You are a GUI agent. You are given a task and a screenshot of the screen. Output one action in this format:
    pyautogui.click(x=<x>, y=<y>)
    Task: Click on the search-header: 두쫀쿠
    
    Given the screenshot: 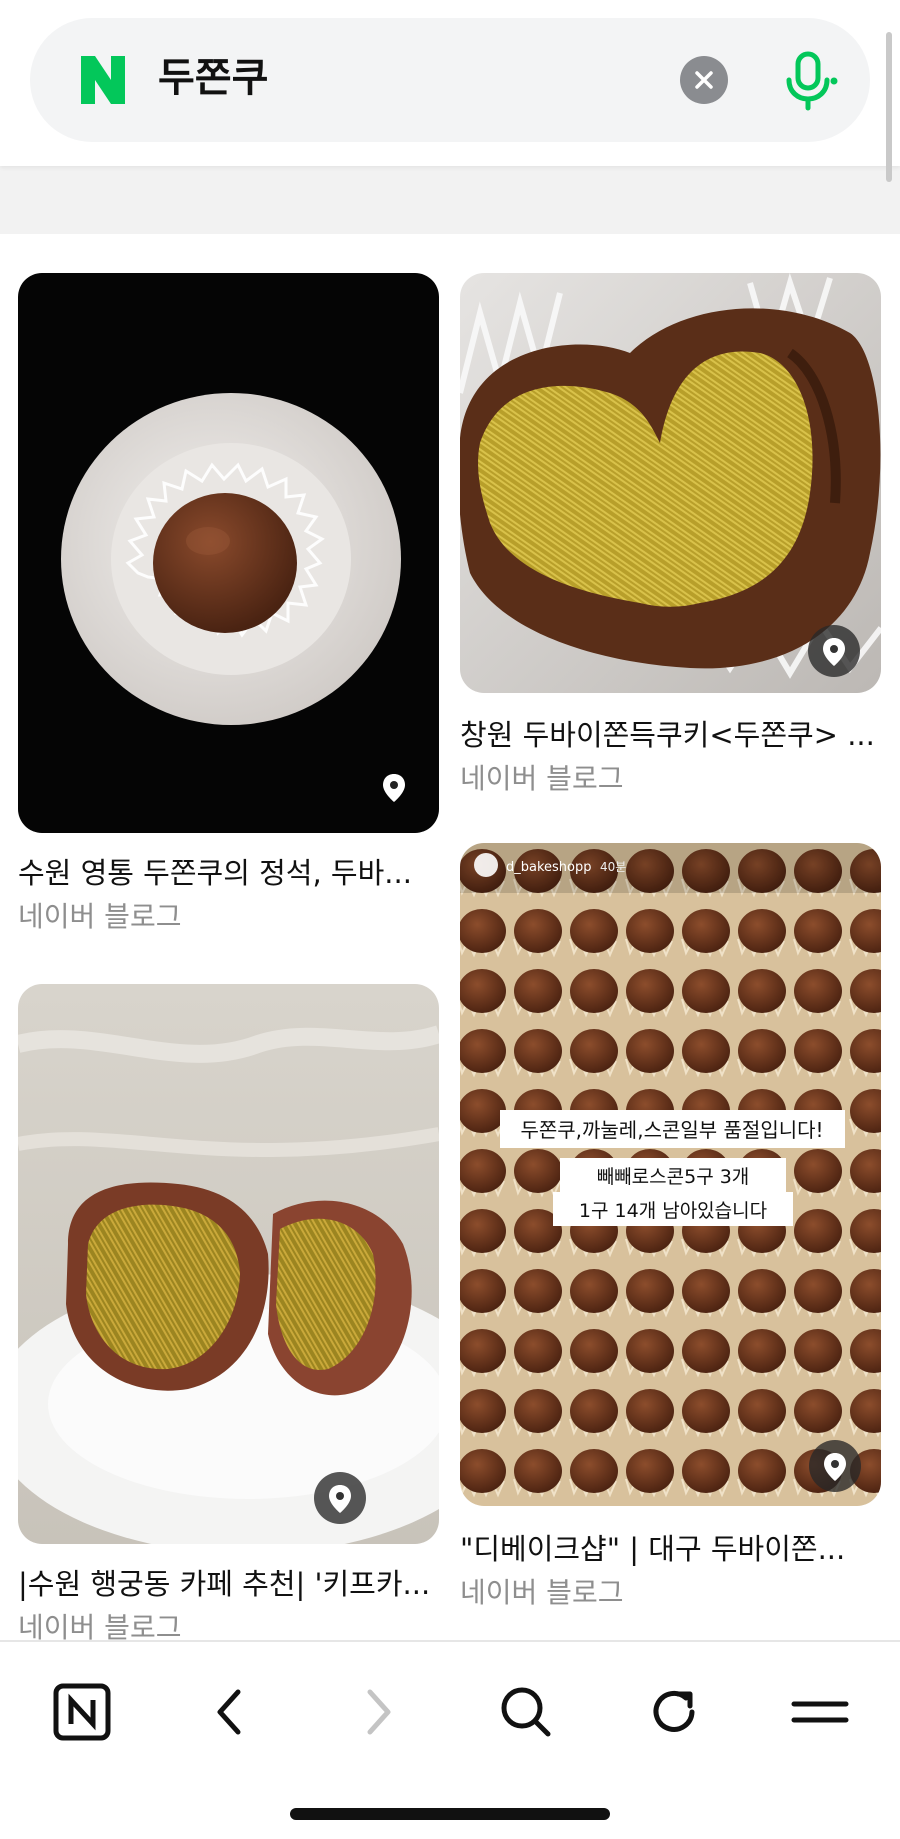 What is the action you would take?
    pyautogui.click(x=450, y=83)
    